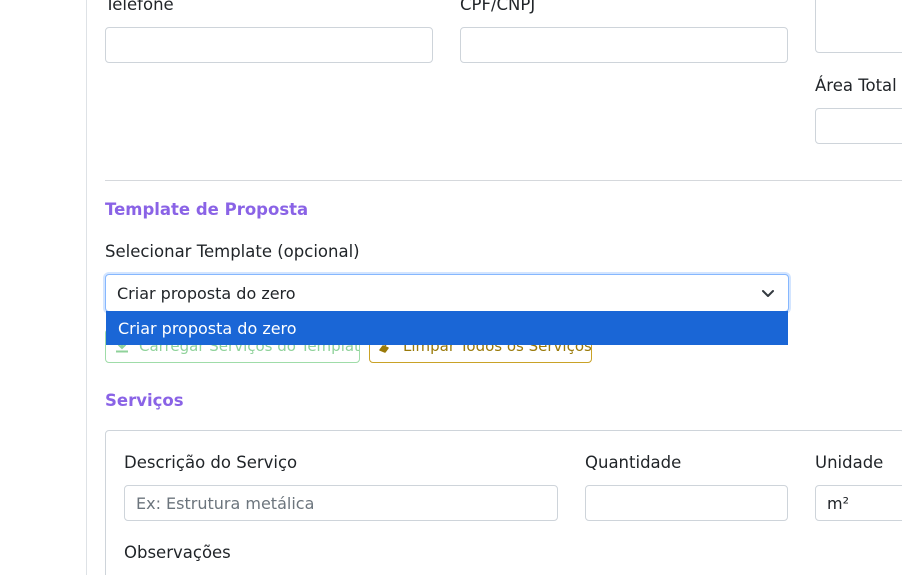  What do you see at coordinates (269, 45) in the screenshot?
I see `phone-field` at bounding box center [269, 45].